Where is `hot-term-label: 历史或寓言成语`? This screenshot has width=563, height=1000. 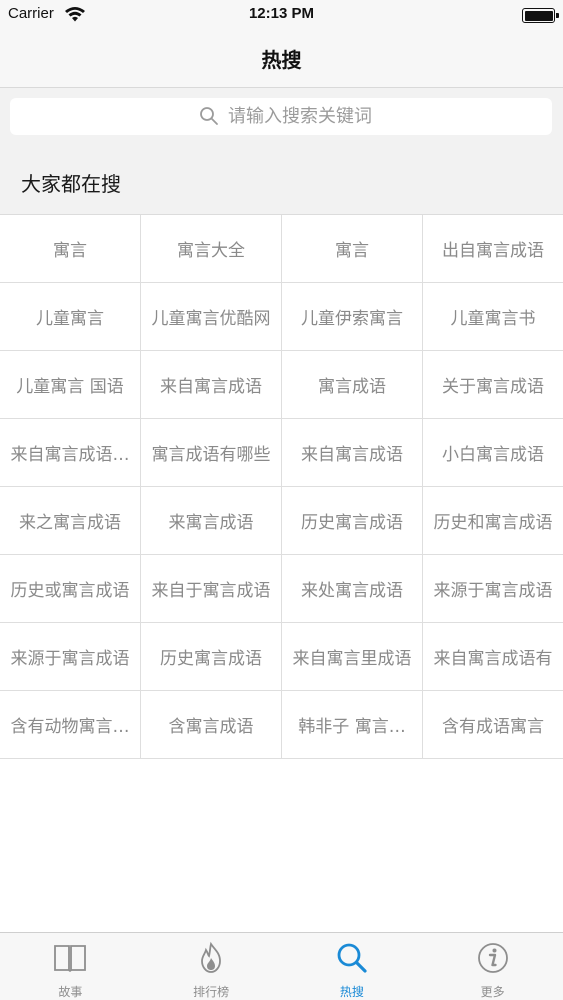 hot-term-label: 历史或寓言成语 is located at coordinates (70, 591).